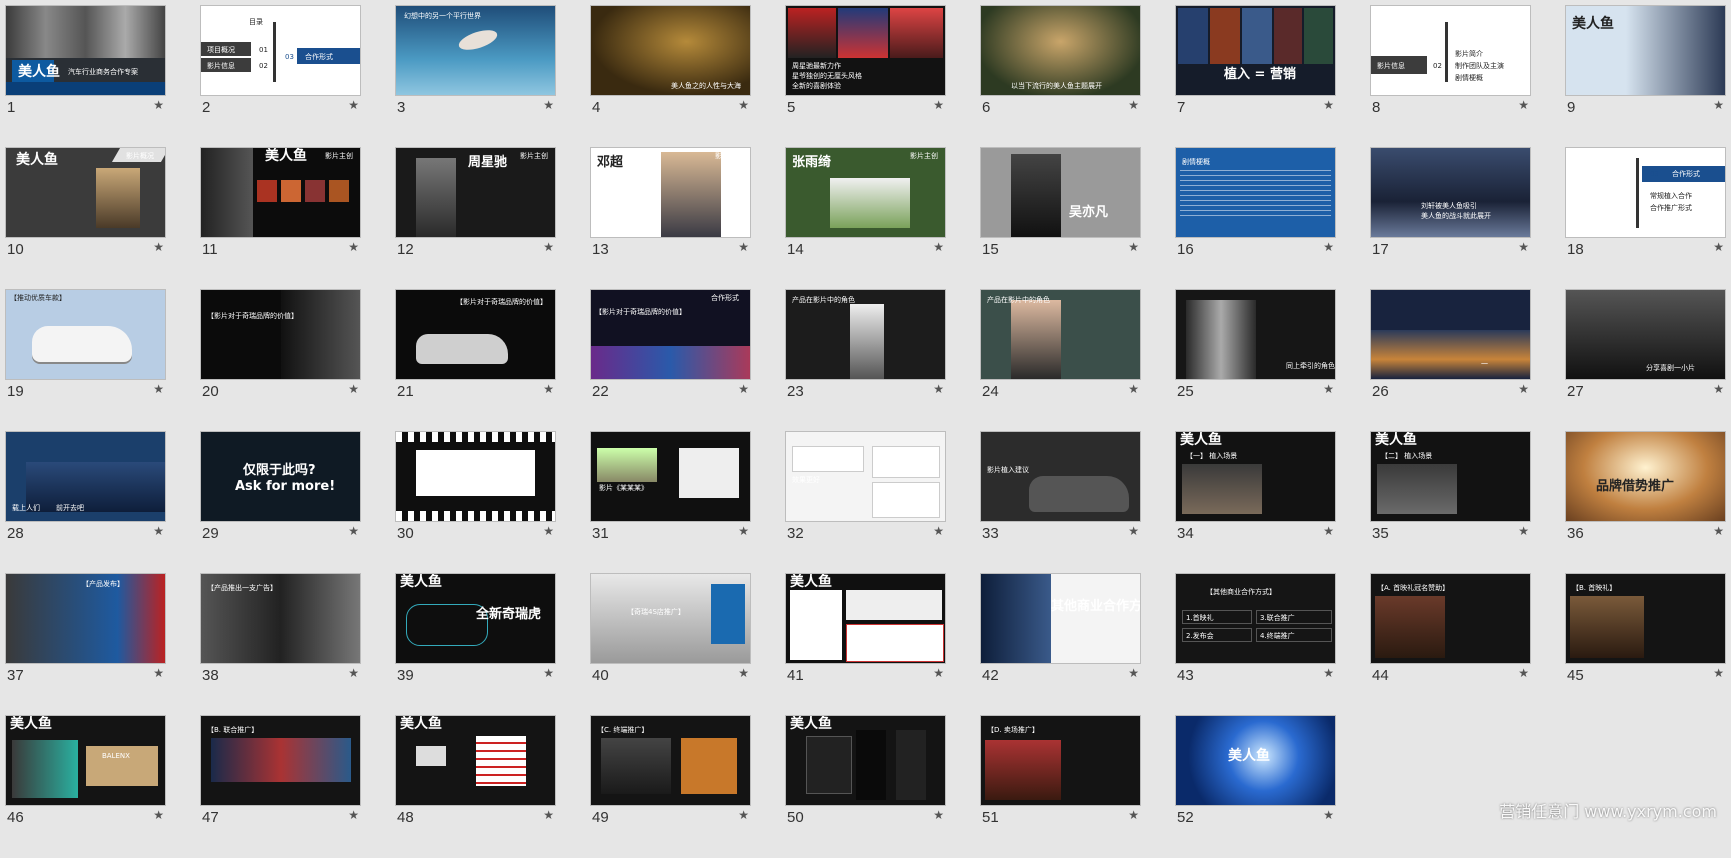 This screenshot has width=1731, height=858. Describe the element at coordinates (1450, 476) in the screenshot. I see `slide-thumbnail: 美人鱼 【二】 植入场景` at that location.